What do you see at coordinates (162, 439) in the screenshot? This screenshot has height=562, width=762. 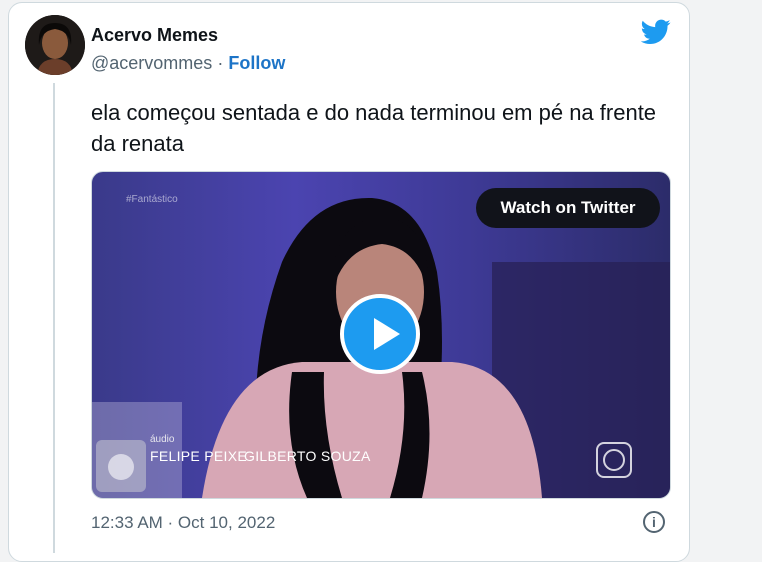 I see `audio-label: áudio` at bounding box center [162, 439].